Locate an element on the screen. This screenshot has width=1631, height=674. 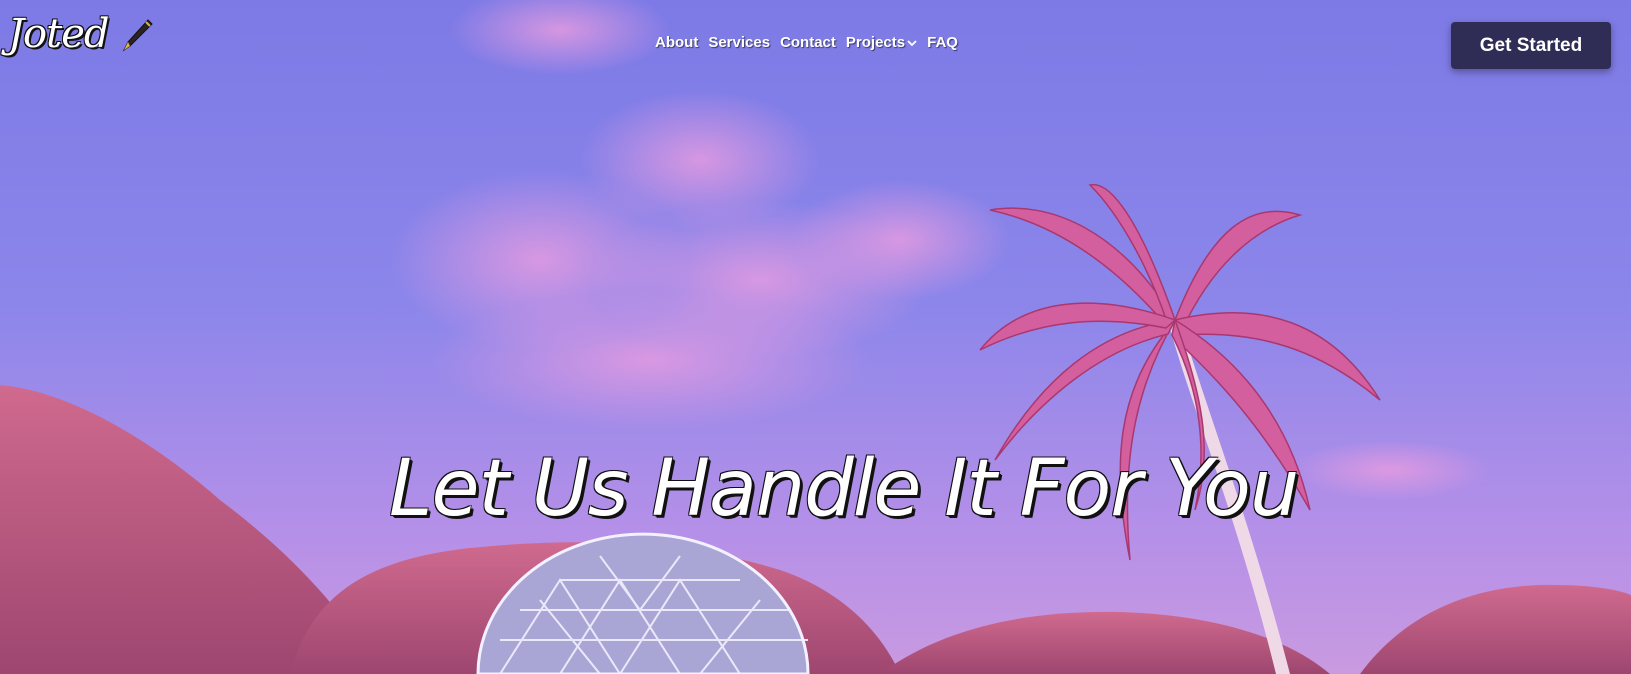
nav-link-projects: Projects is located at coordinates (881, 42).